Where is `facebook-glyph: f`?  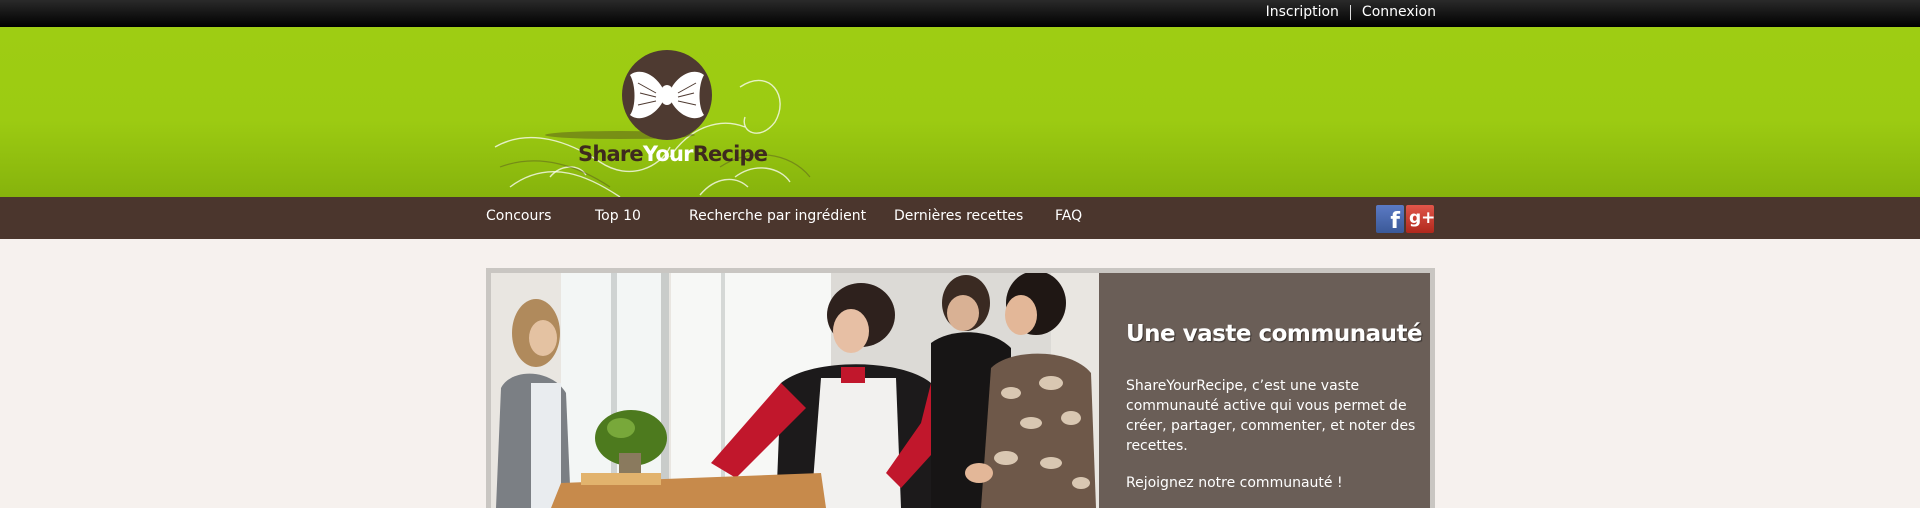 facebook-glyph: f is located at coordinates (1395, 221).